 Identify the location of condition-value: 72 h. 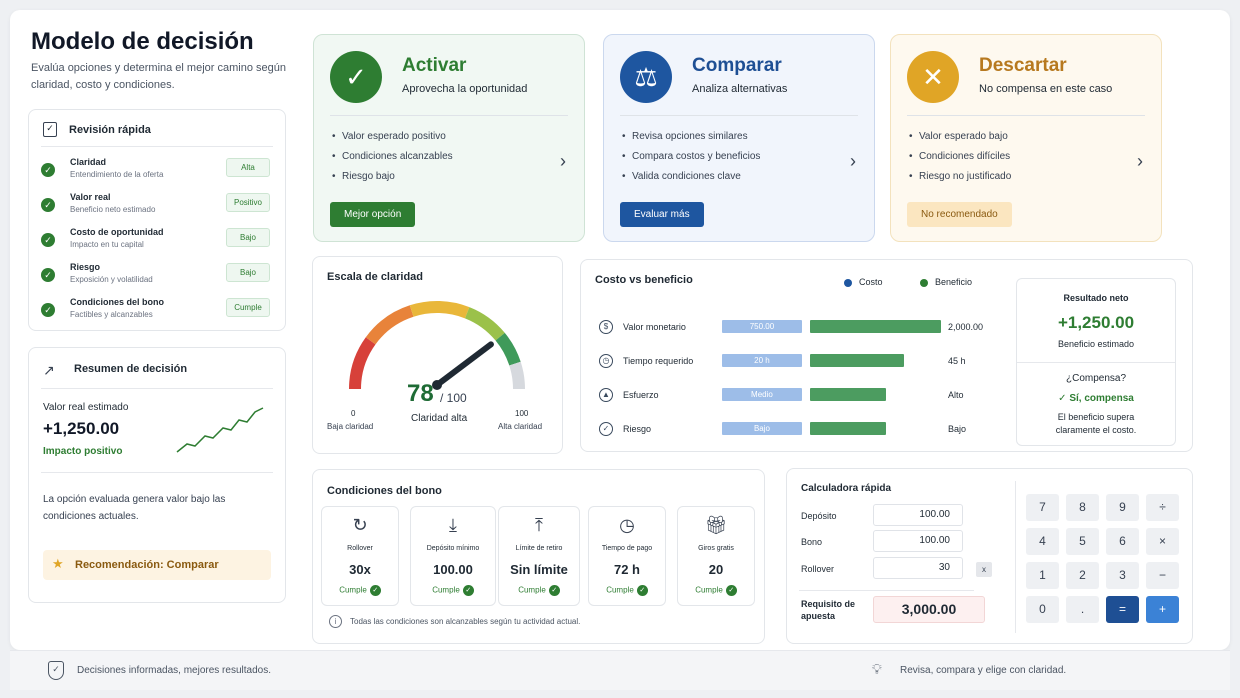
(626, 569).